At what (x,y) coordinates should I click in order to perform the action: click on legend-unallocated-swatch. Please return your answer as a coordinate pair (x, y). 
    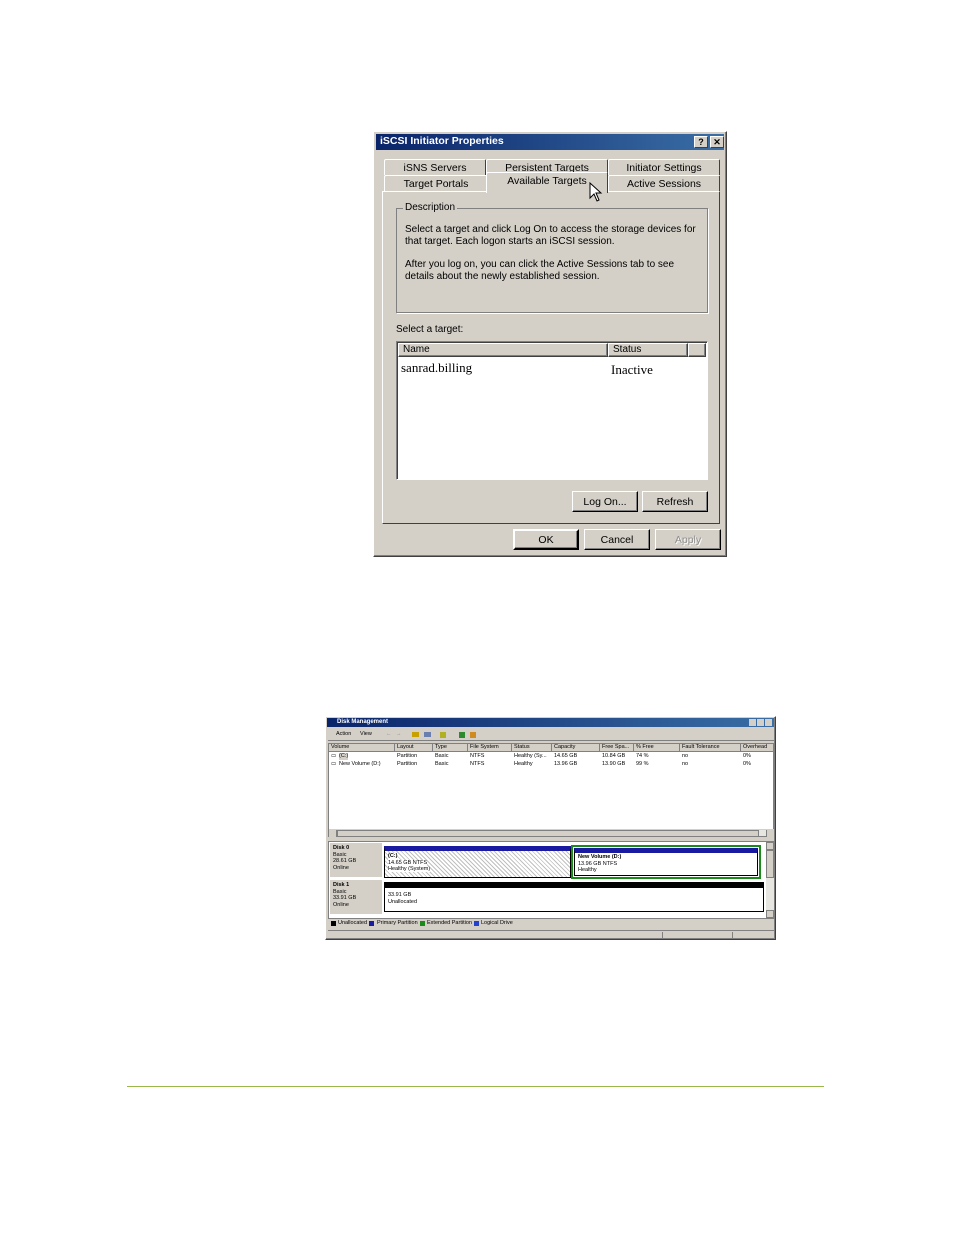
    Looking at the image, I should click on (333, 923).